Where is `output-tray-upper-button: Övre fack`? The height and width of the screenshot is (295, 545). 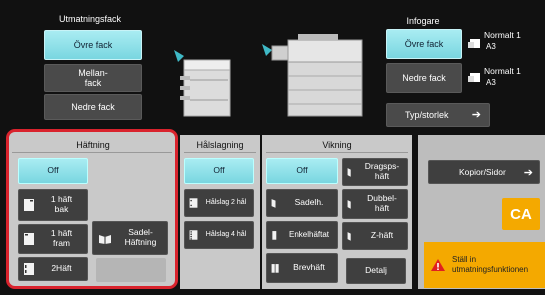
output-tray-upper-button: Övre fack is located at coordinates (93, 45).